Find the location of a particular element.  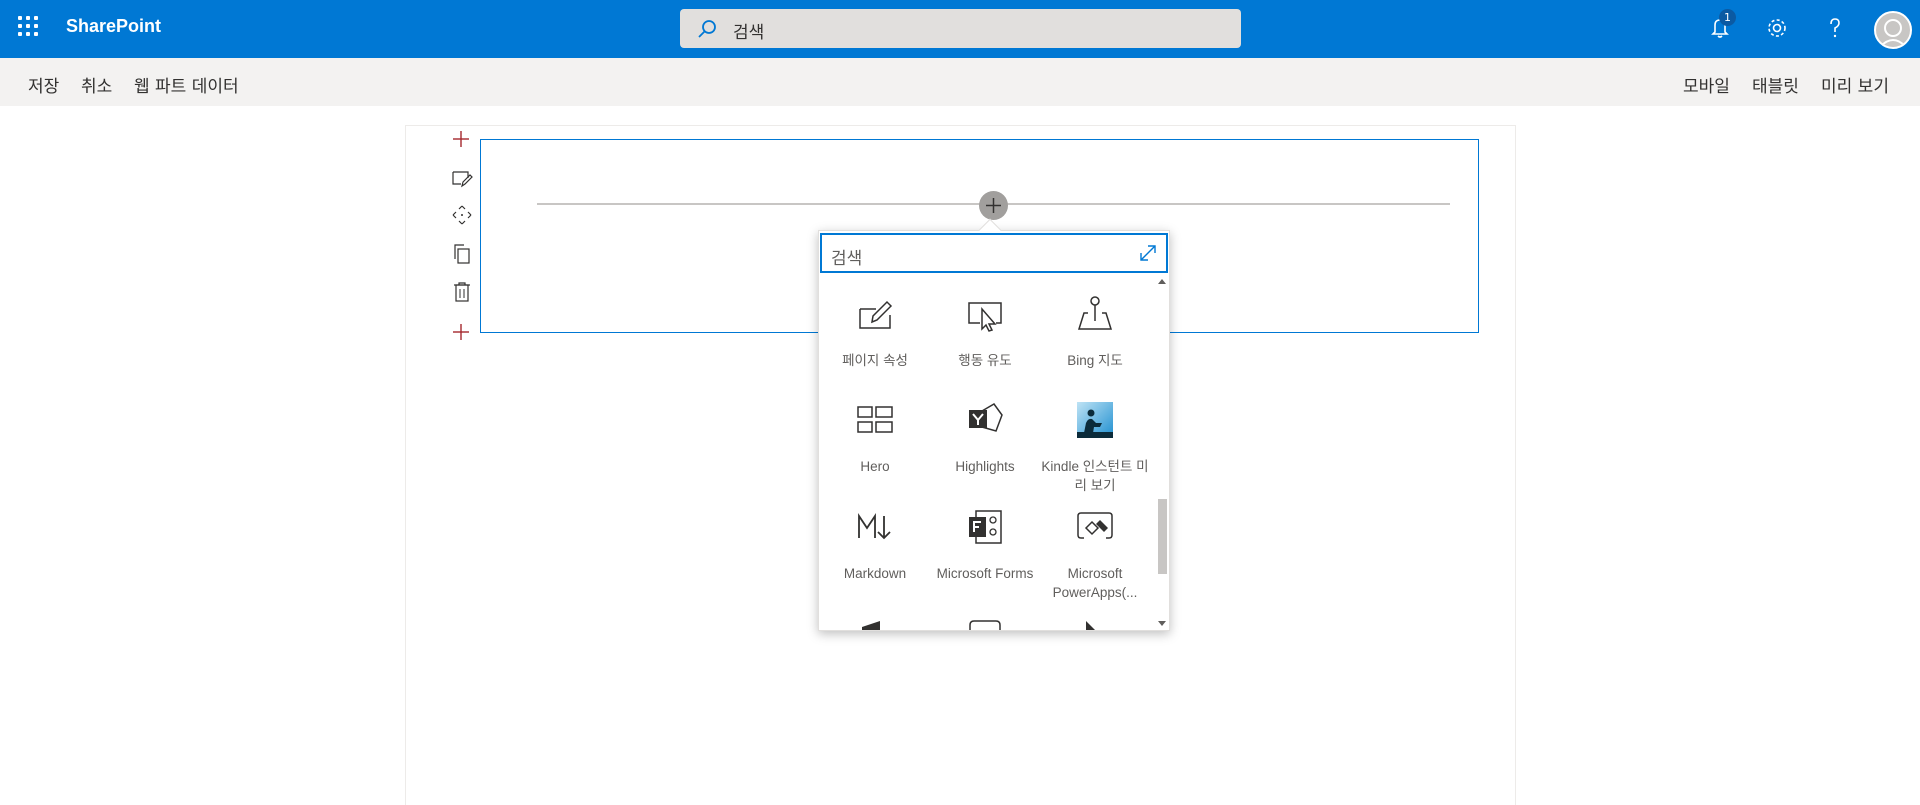

suite-bar: SharePoint 검색 1 is located at coordinates (960, 29).